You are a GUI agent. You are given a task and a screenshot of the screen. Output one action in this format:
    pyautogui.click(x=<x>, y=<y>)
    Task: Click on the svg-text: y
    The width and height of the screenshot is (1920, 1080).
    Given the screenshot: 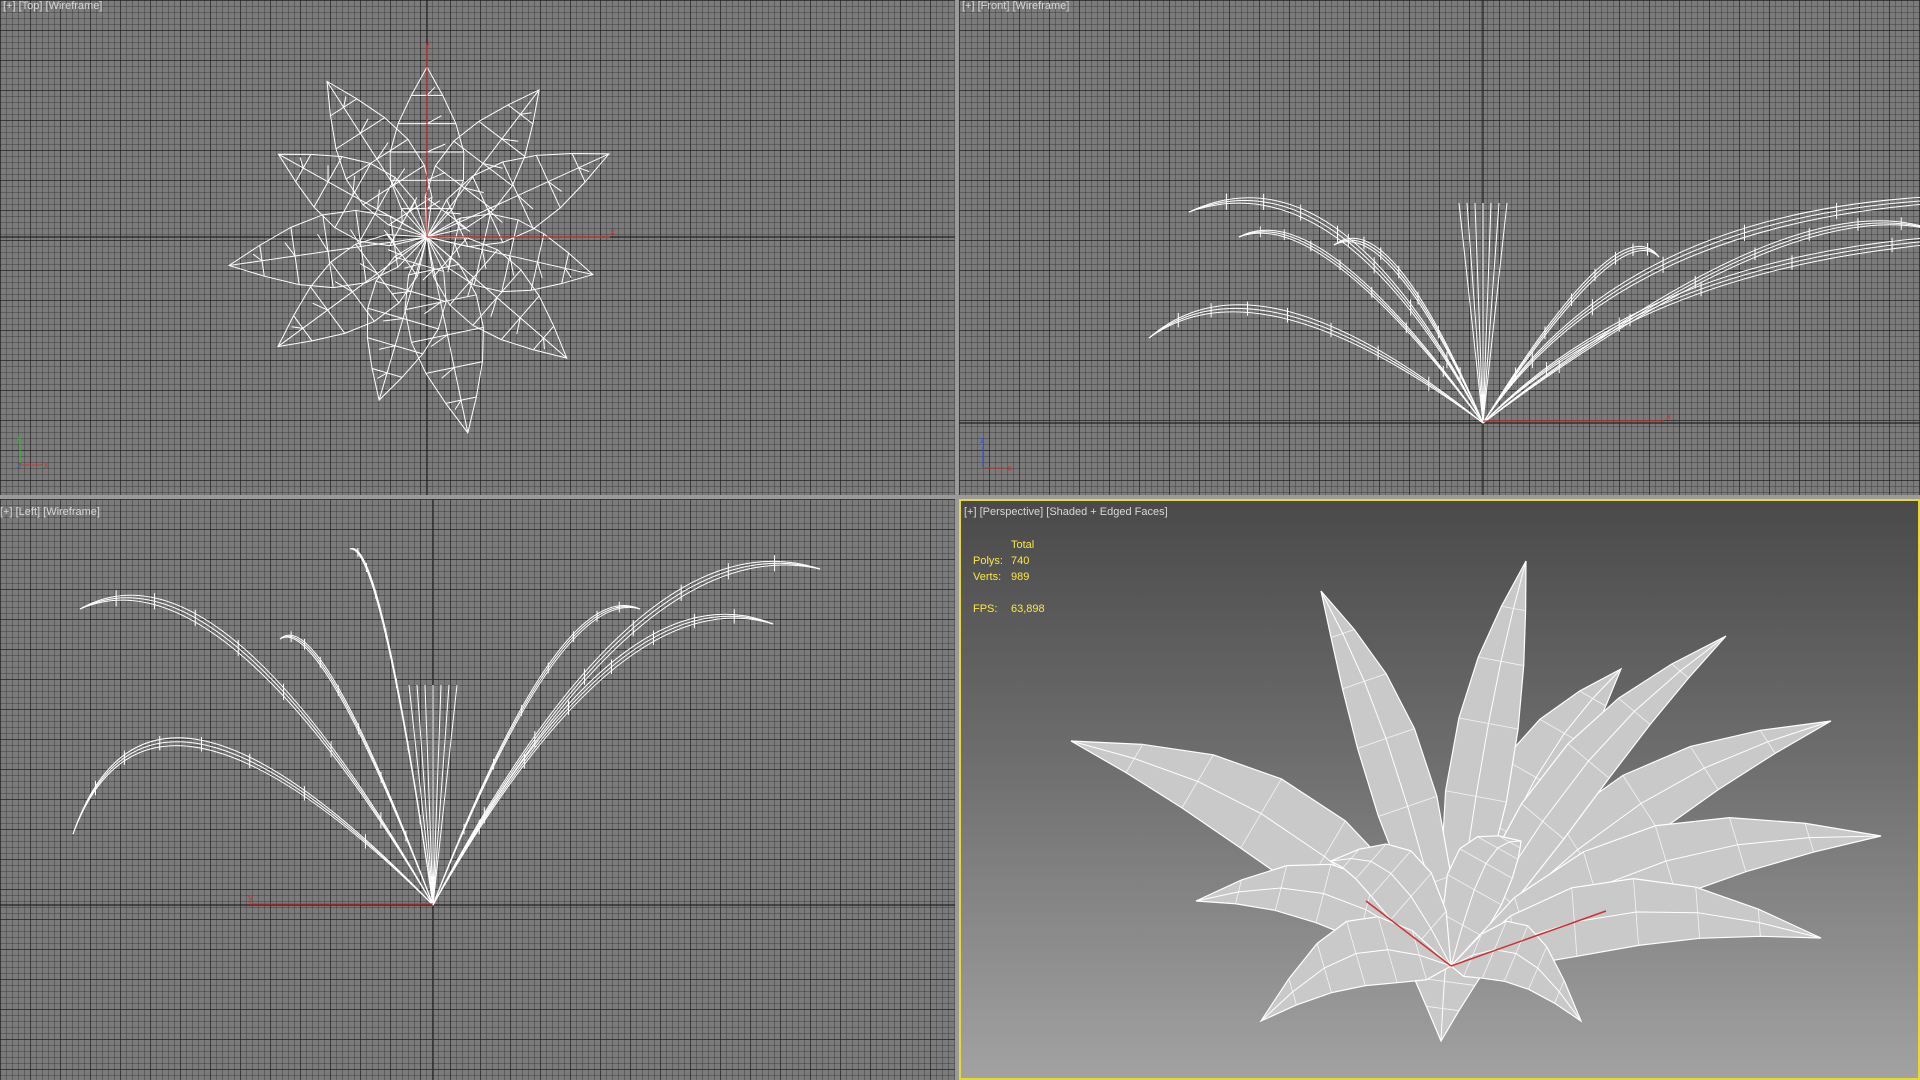 What is the action you would take?
    pyautogui.click(x=19, y=438)
    